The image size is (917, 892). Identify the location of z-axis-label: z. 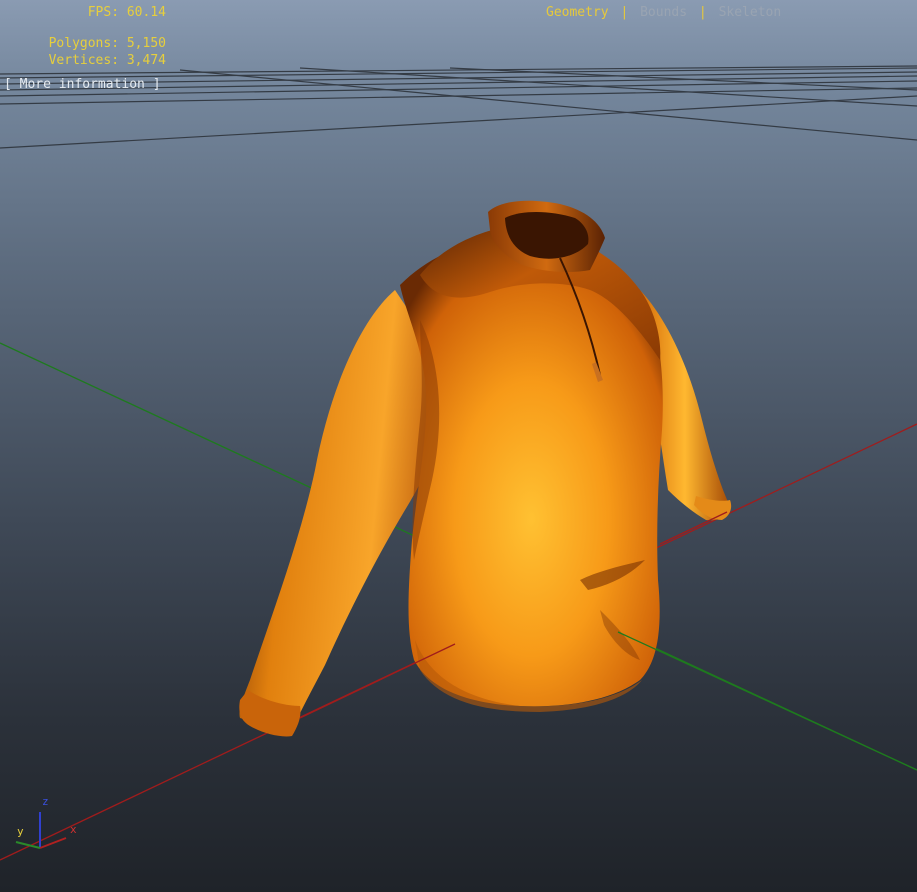
(45, 801).